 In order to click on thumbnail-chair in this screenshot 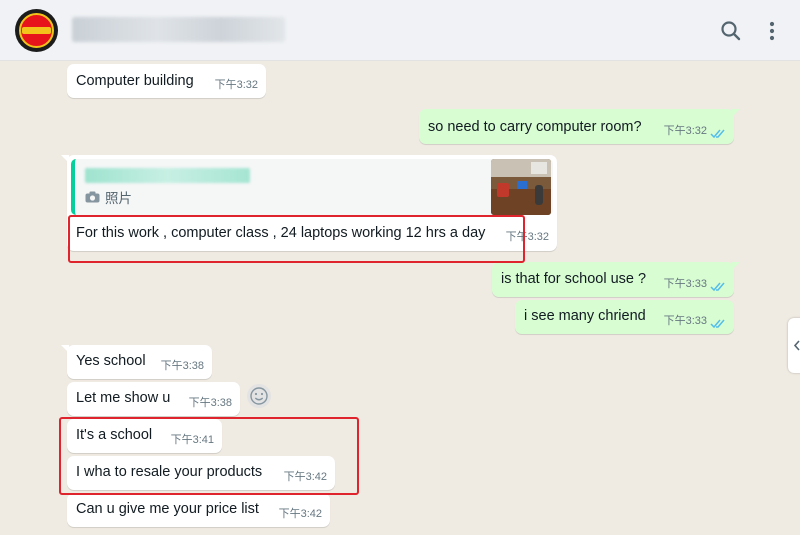, I will do `click(503, 190)`.